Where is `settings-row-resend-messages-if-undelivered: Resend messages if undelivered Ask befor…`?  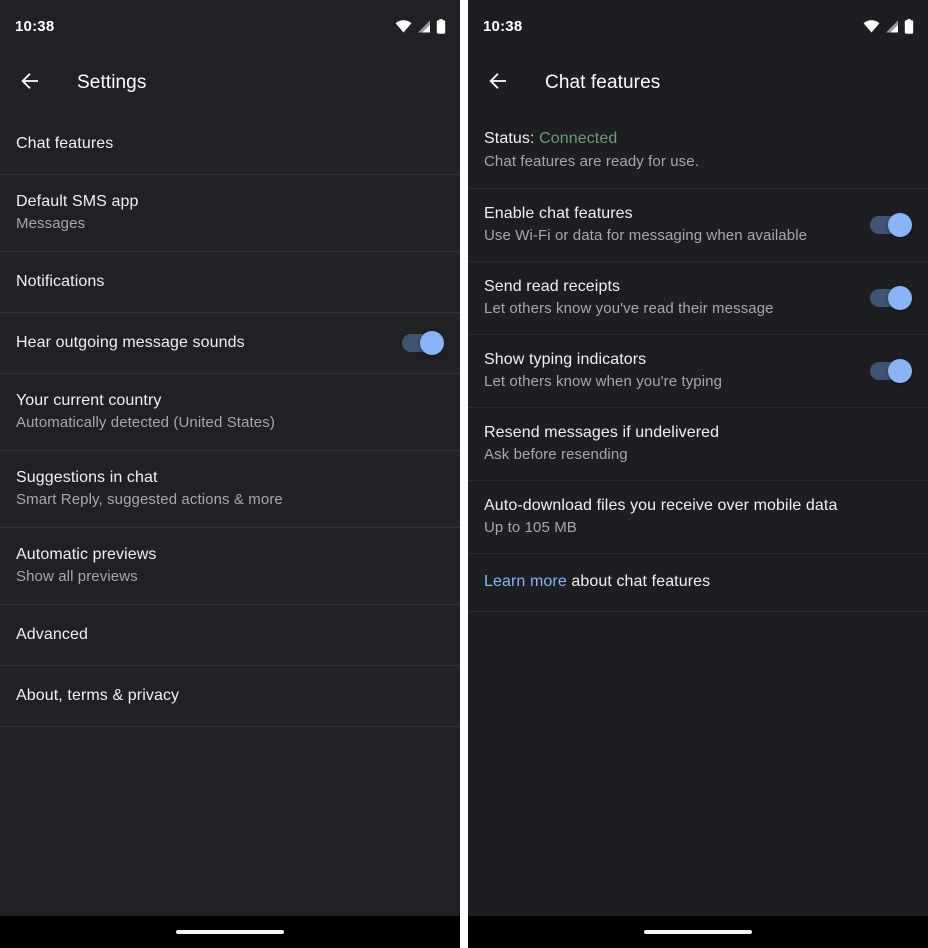
settings-row-resend-messages-if-undelivered: Resend messages if undelivered Ask befor… is located at coordinates (698, 444).